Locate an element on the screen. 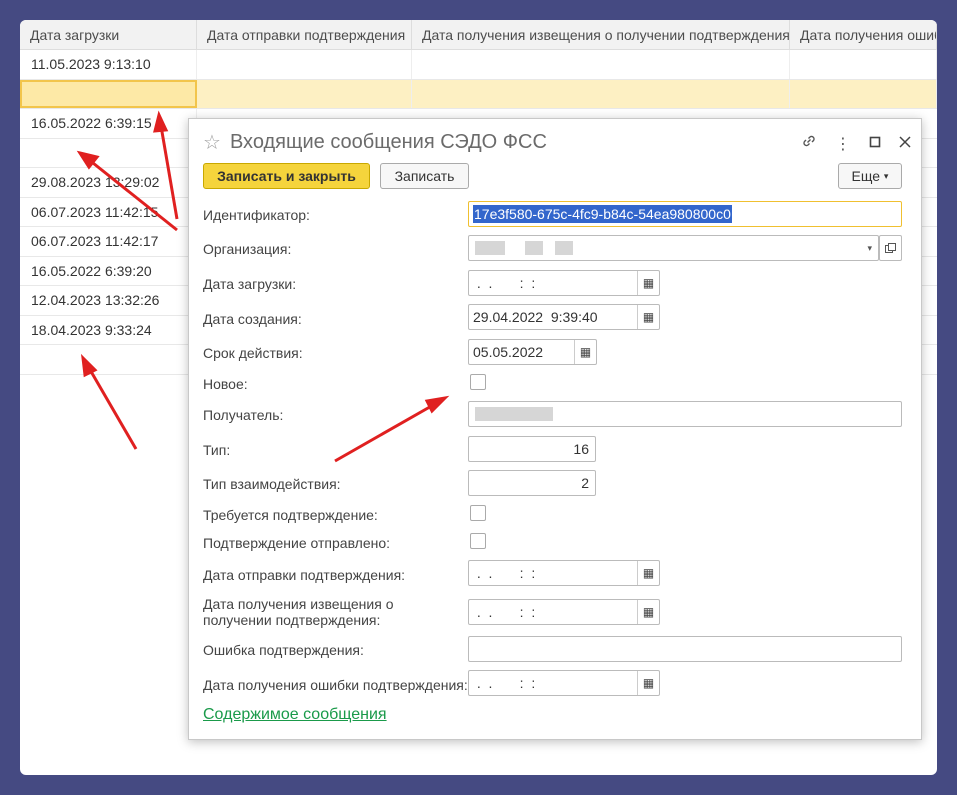  star-icon: ☆ is located at coordinates (212, 142).